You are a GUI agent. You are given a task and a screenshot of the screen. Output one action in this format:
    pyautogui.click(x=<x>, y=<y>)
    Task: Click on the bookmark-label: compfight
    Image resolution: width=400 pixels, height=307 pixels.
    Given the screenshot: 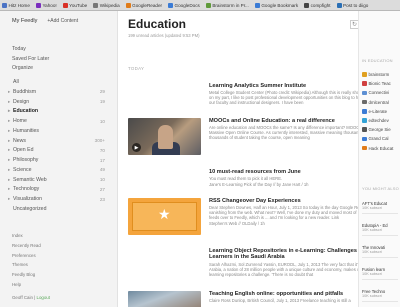 What is the action you would take?
    pyautogui.click(x=320, y=5)
    